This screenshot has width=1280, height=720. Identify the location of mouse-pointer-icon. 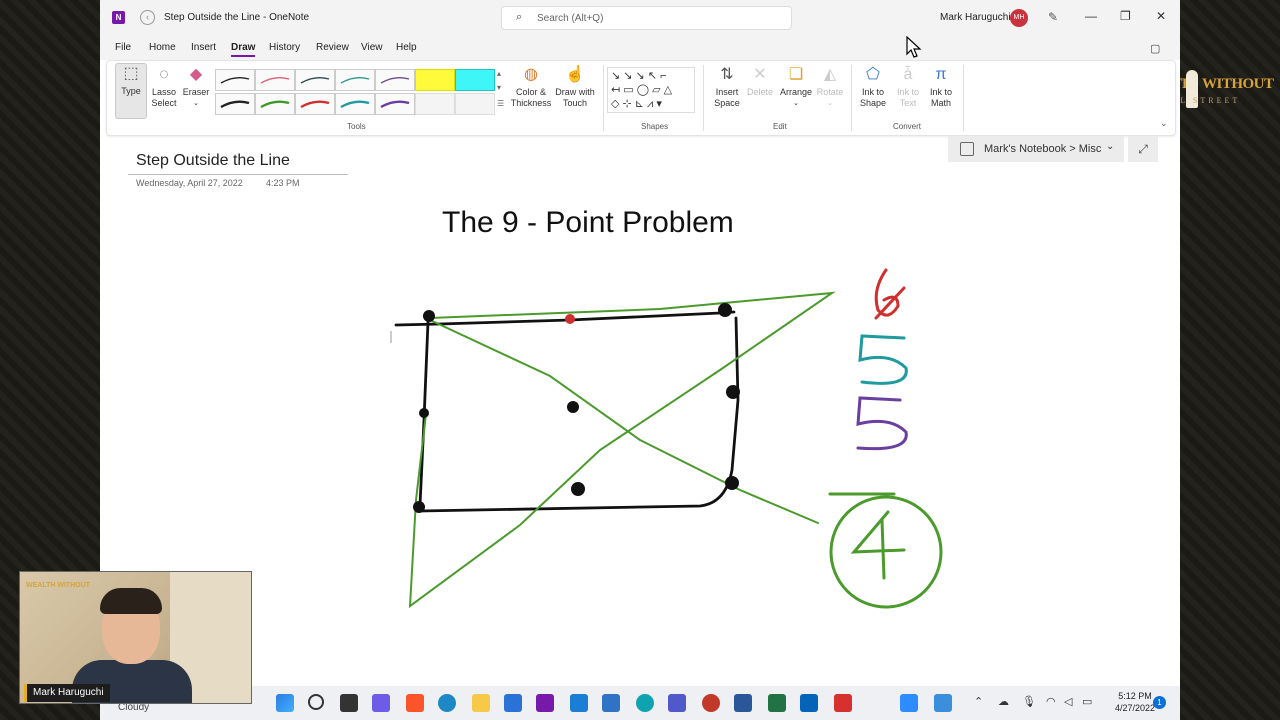
(914, 47).